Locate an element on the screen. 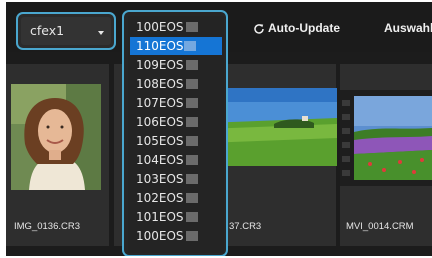  folder-item: 107EOS is located at coordinates (176, 103).